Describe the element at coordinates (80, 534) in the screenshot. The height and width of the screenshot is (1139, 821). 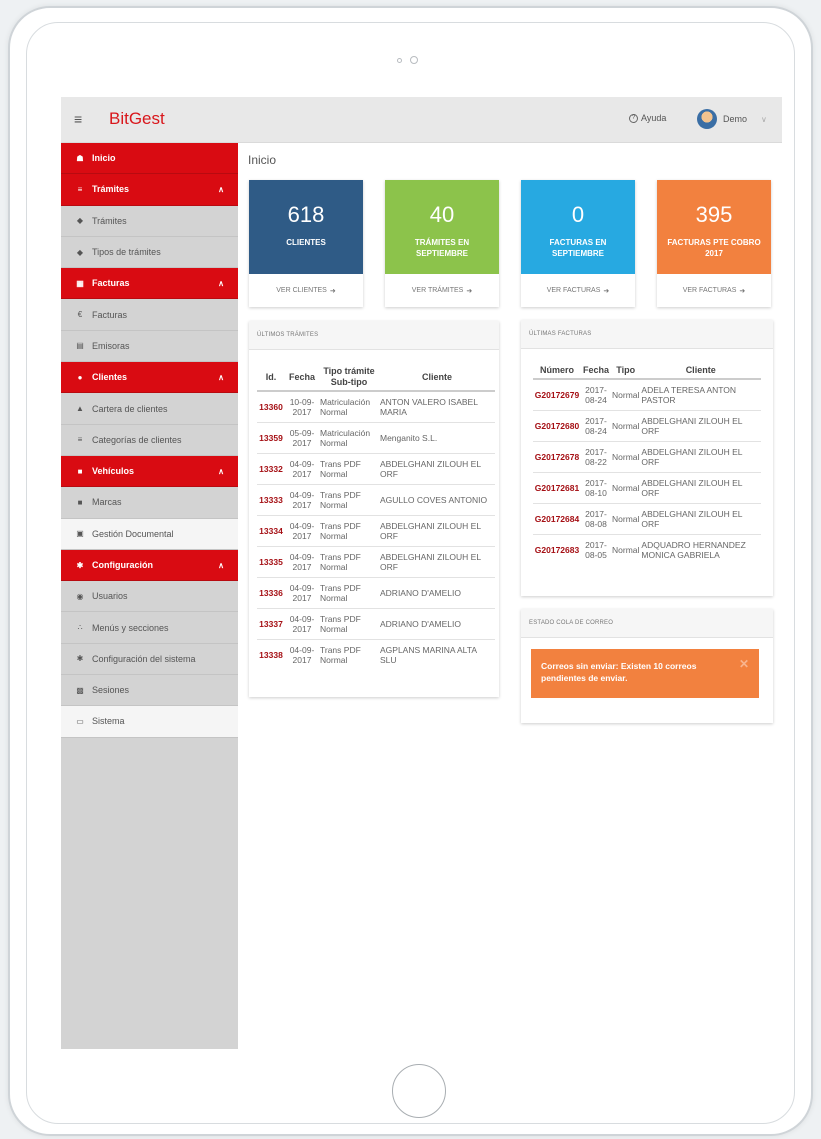
I see `book-icon: ▣` at that location.